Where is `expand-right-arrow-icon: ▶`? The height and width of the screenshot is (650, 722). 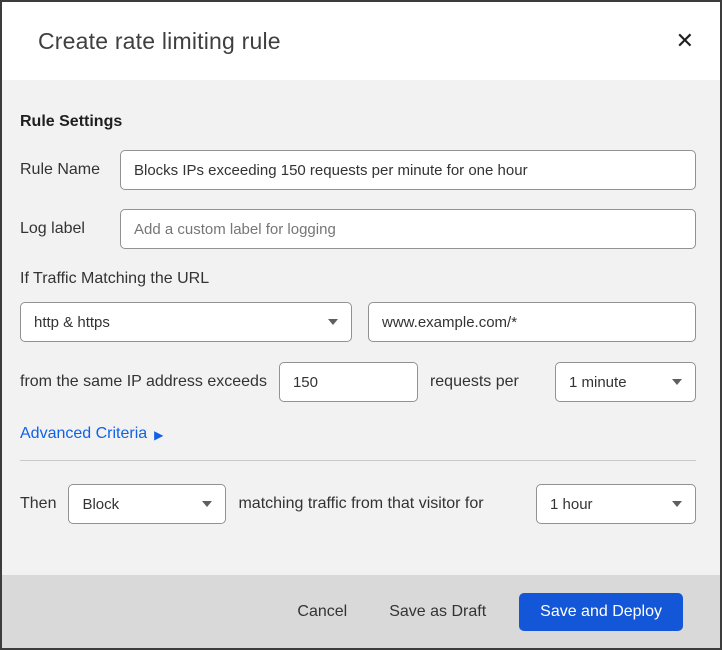 expand-right-arrow-icon: ▶ is located at coordinates (159, 435).